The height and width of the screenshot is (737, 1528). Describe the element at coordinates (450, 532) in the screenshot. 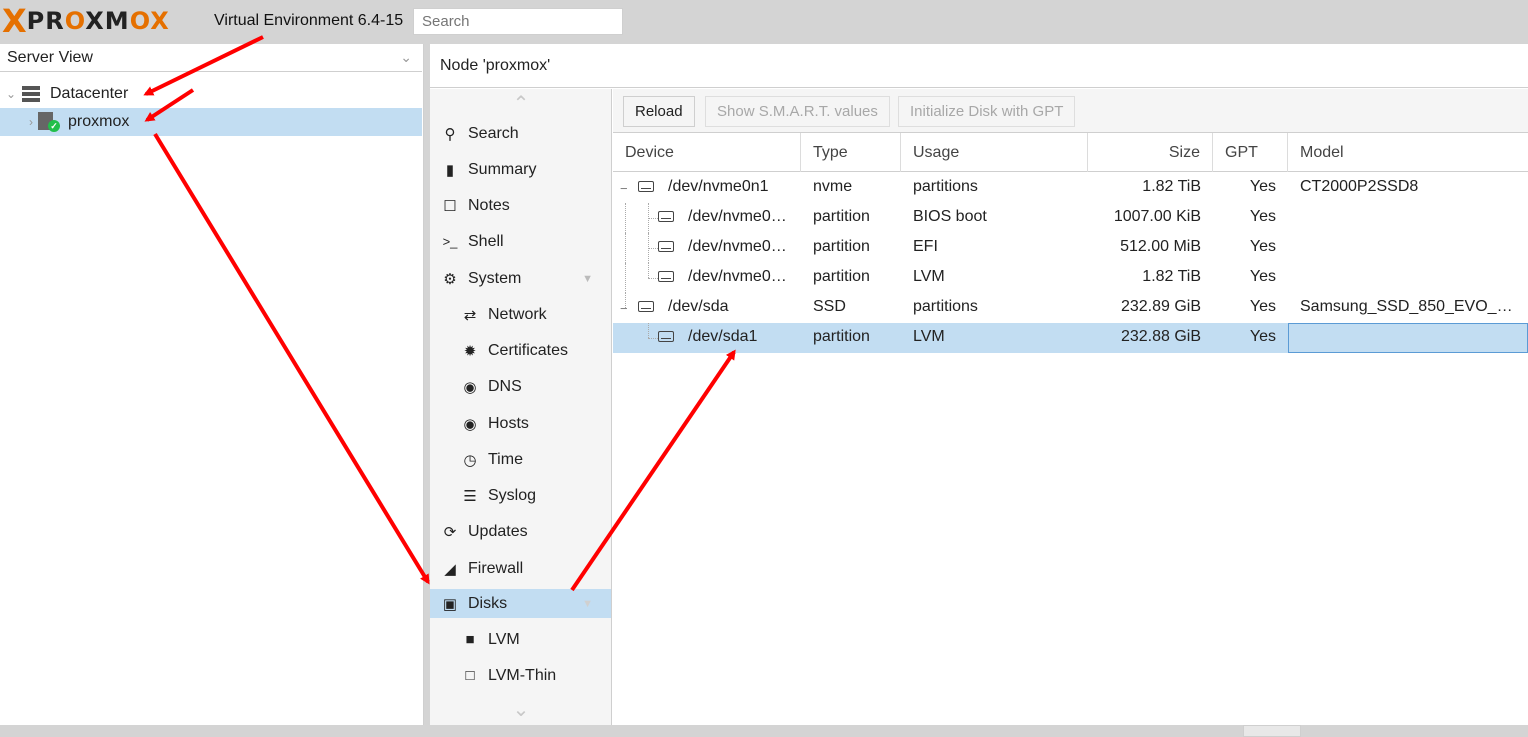

I see `refresh-icon: ⟳` at that location.